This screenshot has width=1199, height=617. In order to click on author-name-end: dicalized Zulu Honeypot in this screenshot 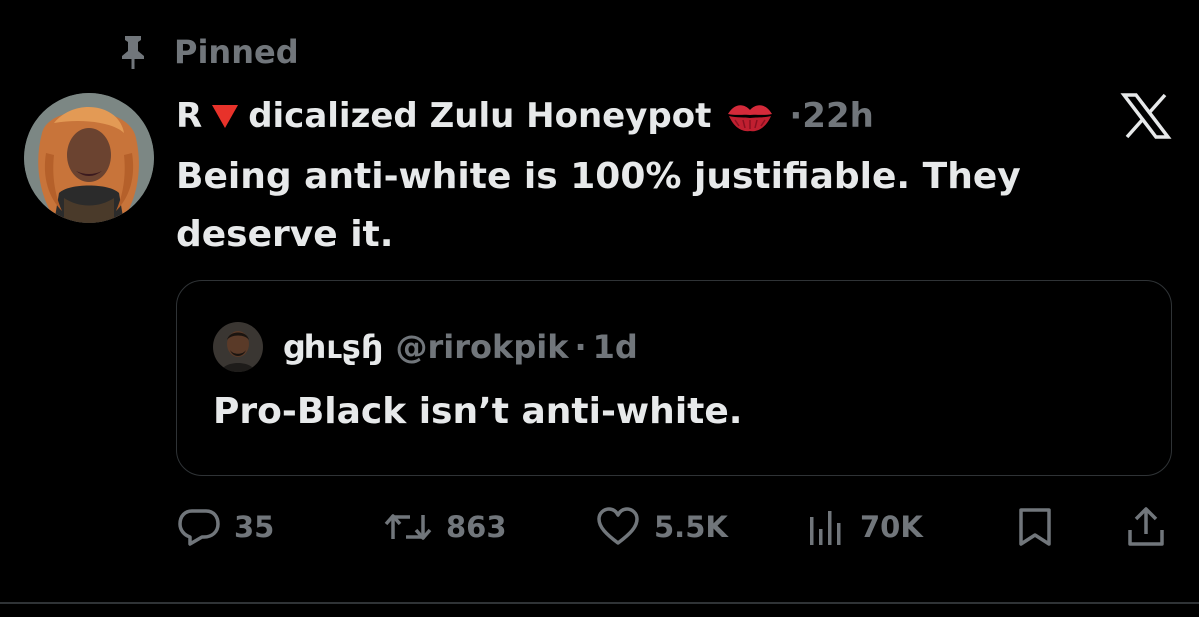, I will do `click(479, 116)`.